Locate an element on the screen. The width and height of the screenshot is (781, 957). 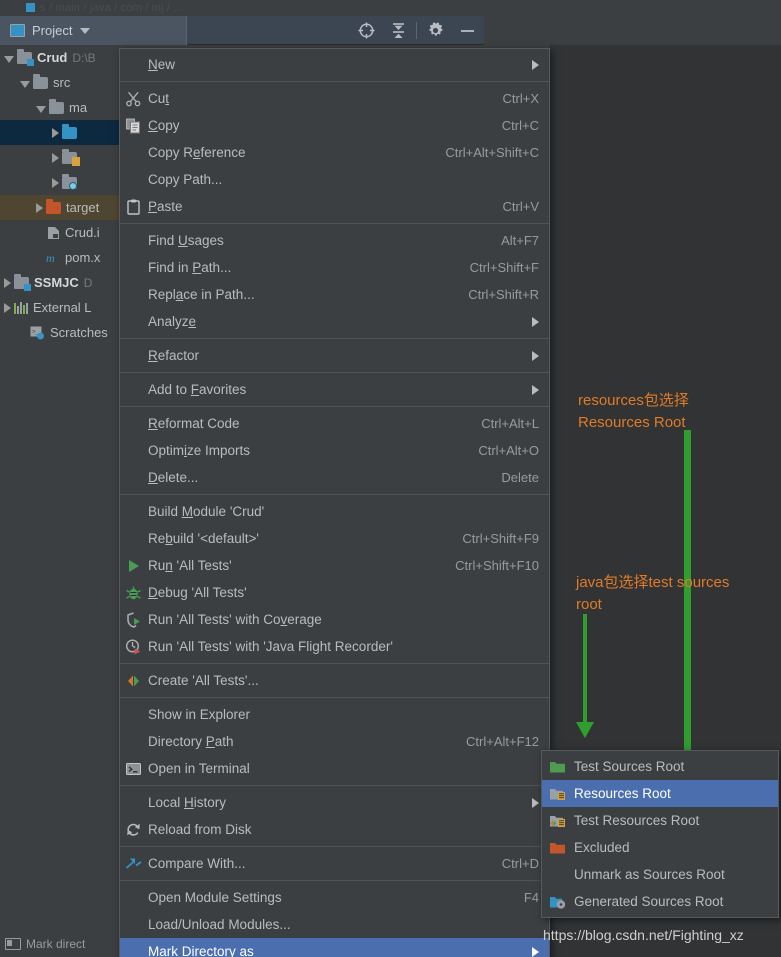
menu-item-shortcut: Ctrl+V is located at coordinates (520, 206).